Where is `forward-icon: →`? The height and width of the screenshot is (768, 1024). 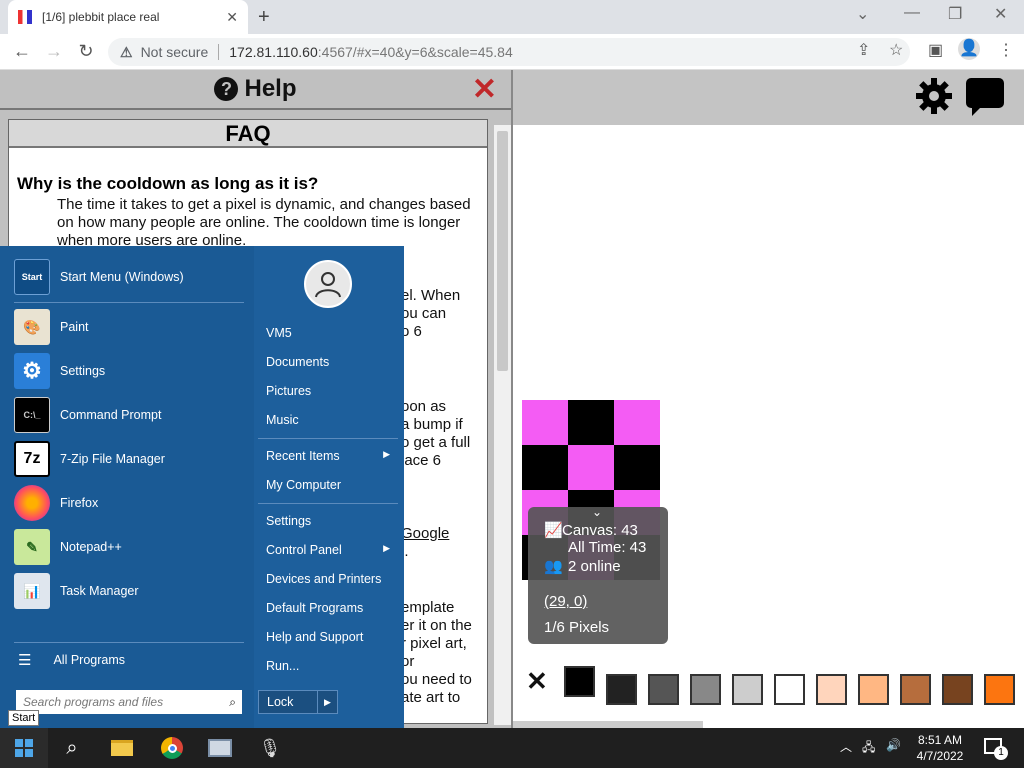
forward-icon: → is located at coordinates (54, 51).